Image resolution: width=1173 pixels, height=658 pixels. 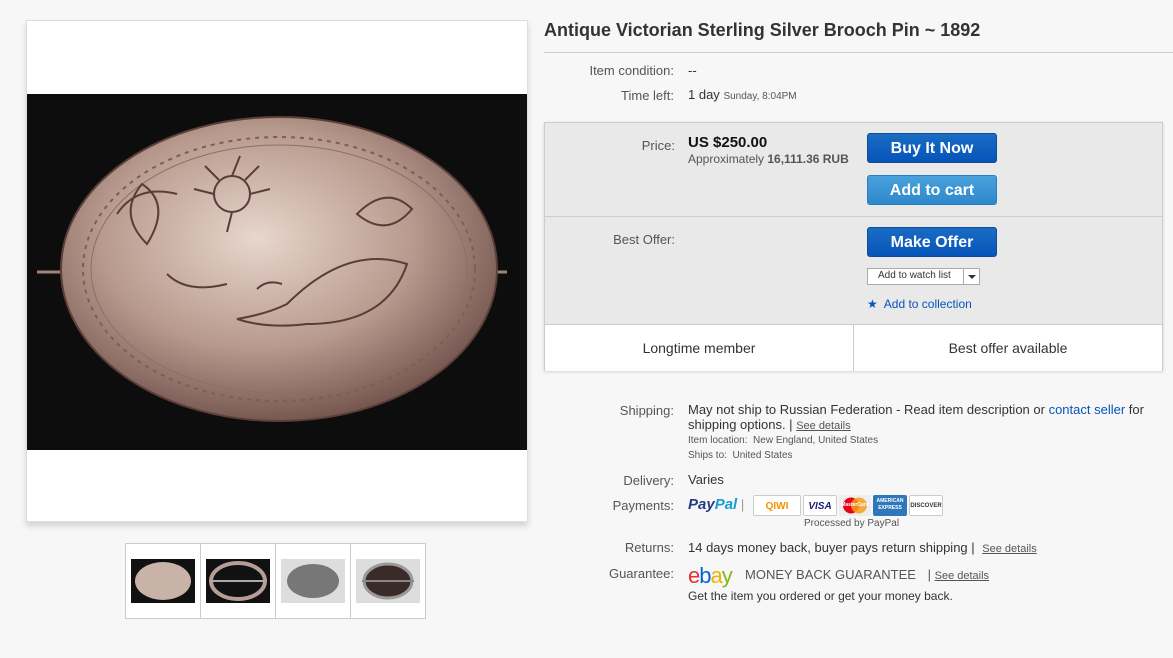 I want to click on ebay-logo-y: y, so click(x=727, y=575).